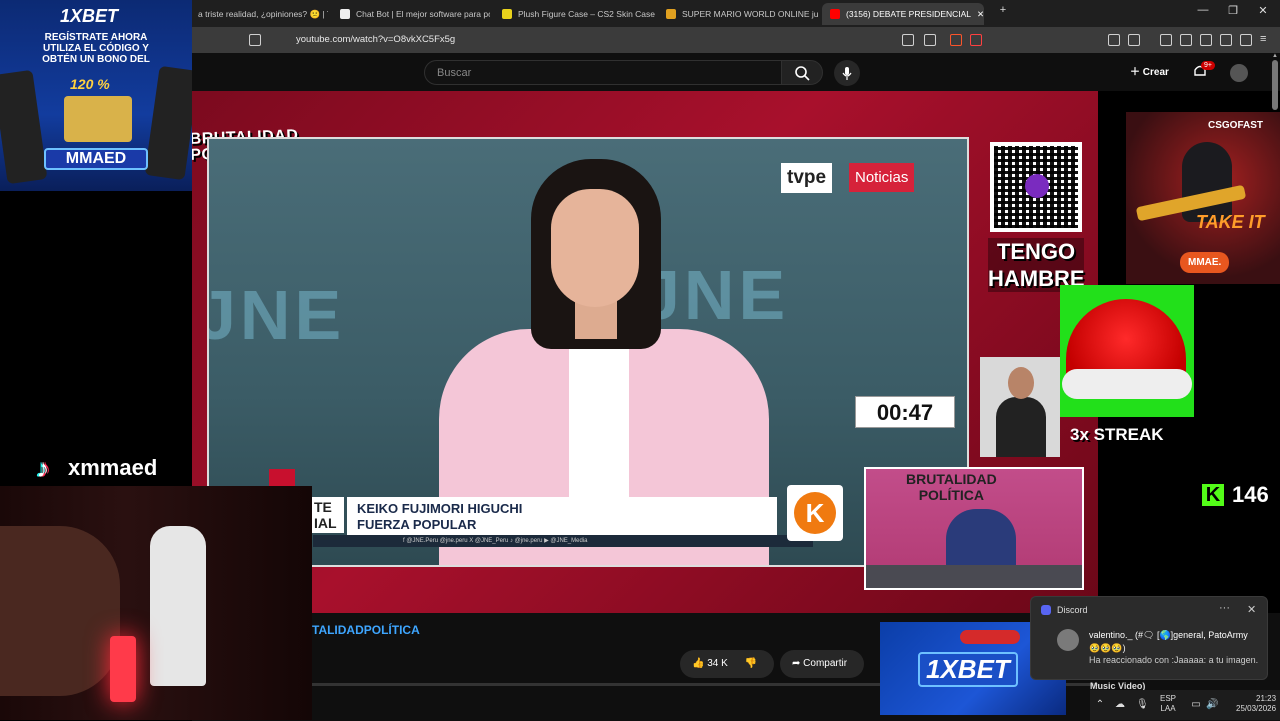 Image resolution: width=1280 pixels, height=721 pixels. Describe the element at coordinates (1275, 85) in the screenshot. I see `page-scrollbar` at that location.